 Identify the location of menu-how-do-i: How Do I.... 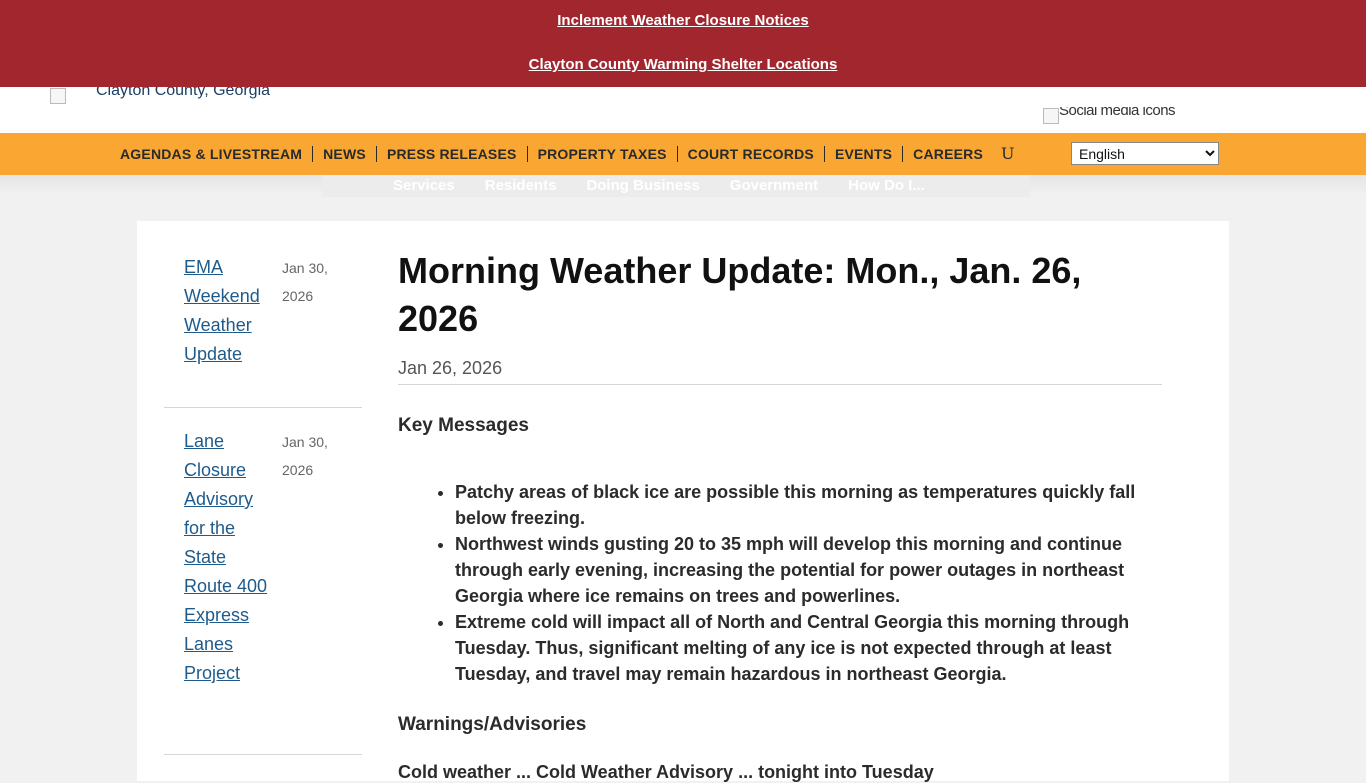
(886, 185).